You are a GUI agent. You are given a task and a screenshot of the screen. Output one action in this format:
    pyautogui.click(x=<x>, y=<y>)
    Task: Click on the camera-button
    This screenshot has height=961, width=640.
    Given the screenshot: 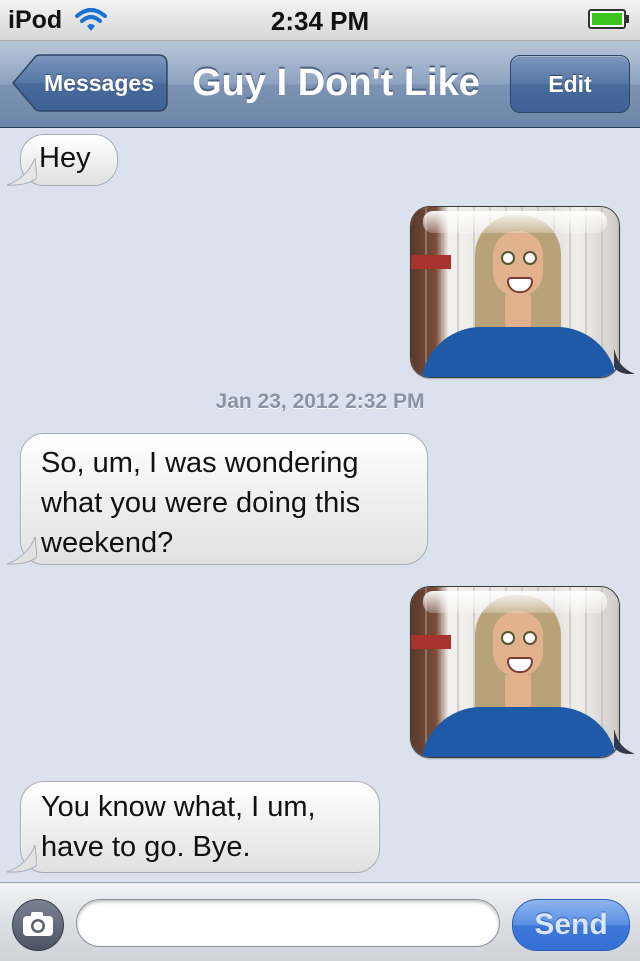 What is the action you would take?
    pyautogui.click(x=38, y=925)
    